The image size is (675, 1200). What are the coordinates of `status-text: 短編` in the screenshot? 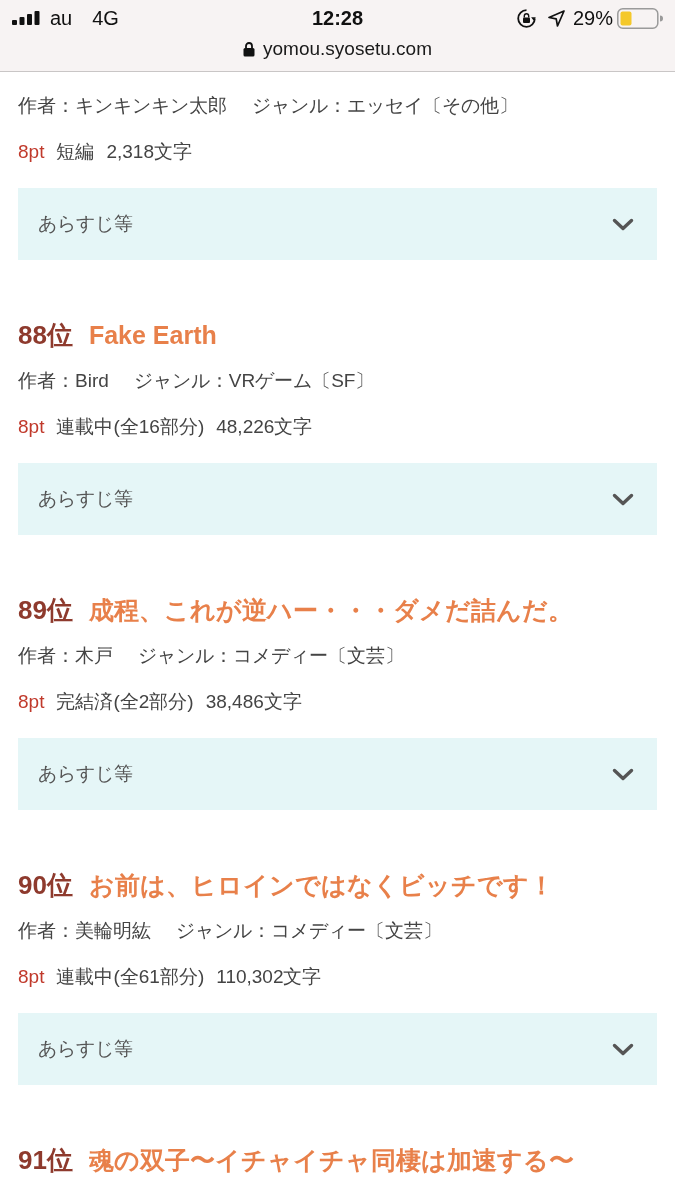 It's located at (75, 152).